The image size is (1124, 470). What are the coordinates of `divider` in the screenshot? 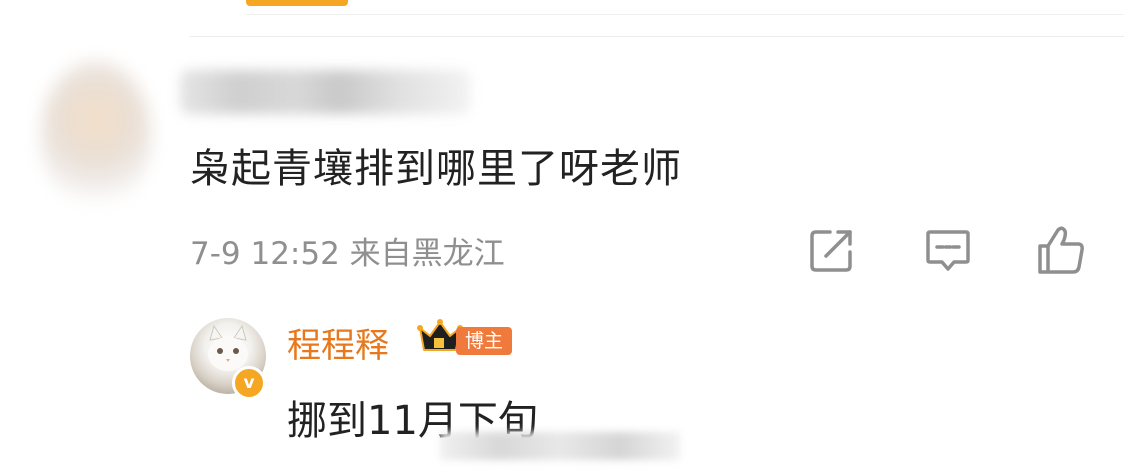 It's located at (657, 36).